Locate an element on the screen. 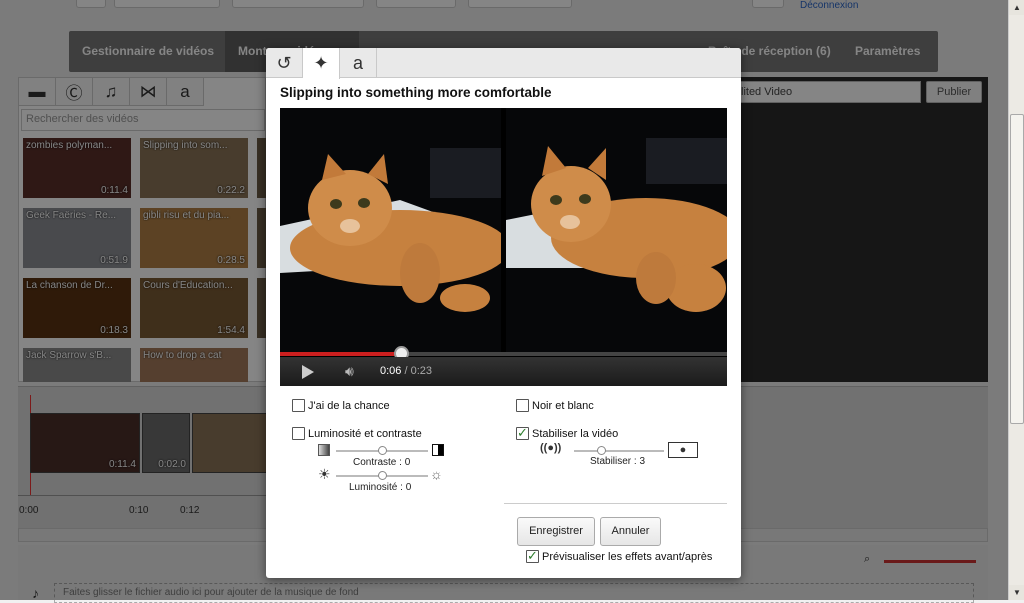 The height and width of the screenshot is (603, 1024). lucky-option: J'ai de la chance is located at coordinates (341, 405).